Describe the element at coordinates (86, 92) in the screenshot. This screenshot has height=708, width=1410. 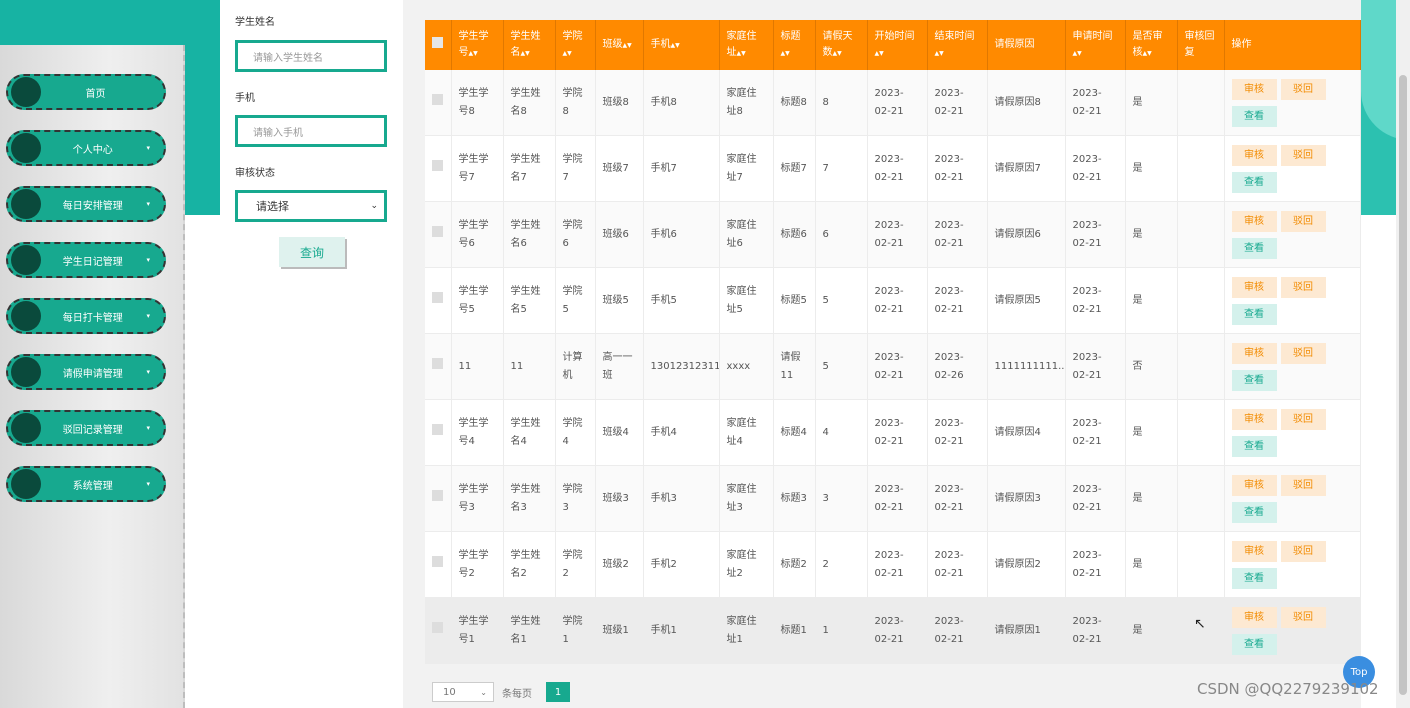
I see `sidebar-item: 首页` at that location.